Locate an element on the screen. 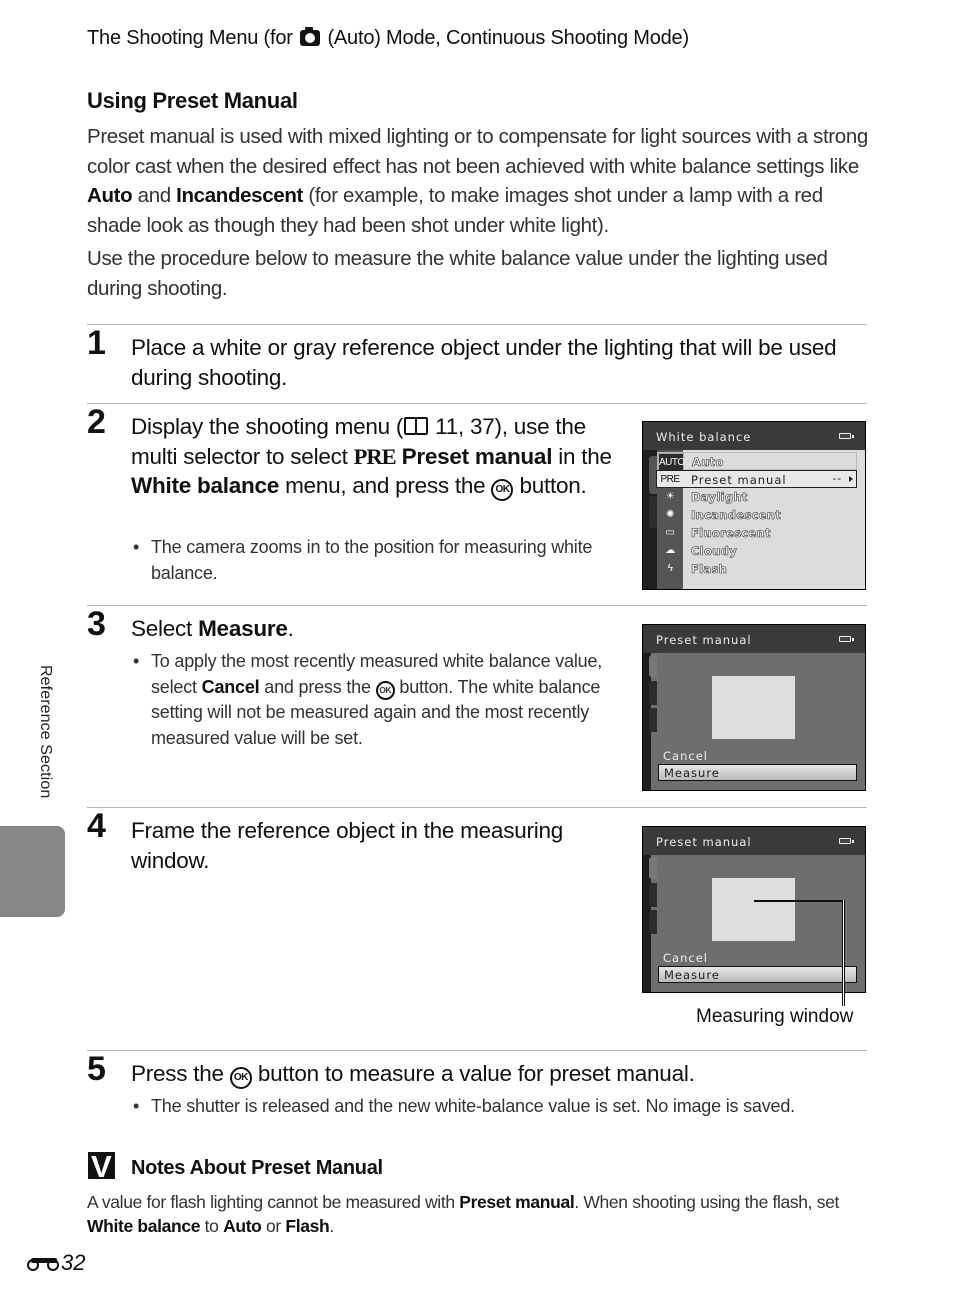 This screenshot has width=954, height=1314. screen-header: White balance is located at coordinates (754, 436).